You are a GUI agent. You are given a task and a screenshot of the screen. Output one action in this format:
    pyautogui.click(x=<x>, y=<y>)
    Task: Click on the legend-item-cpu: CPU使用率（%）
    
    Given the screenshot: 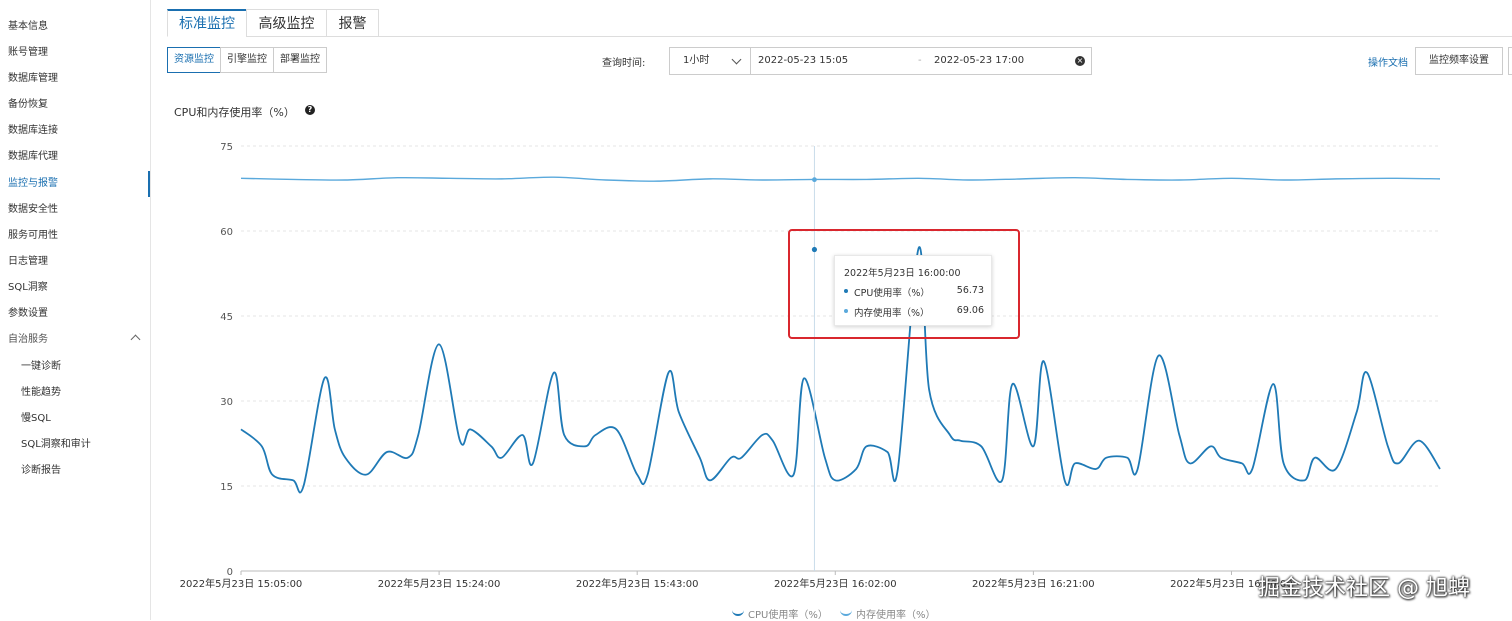 What is the action you would take?
    pyautogui.click(x=780, y=613)
    